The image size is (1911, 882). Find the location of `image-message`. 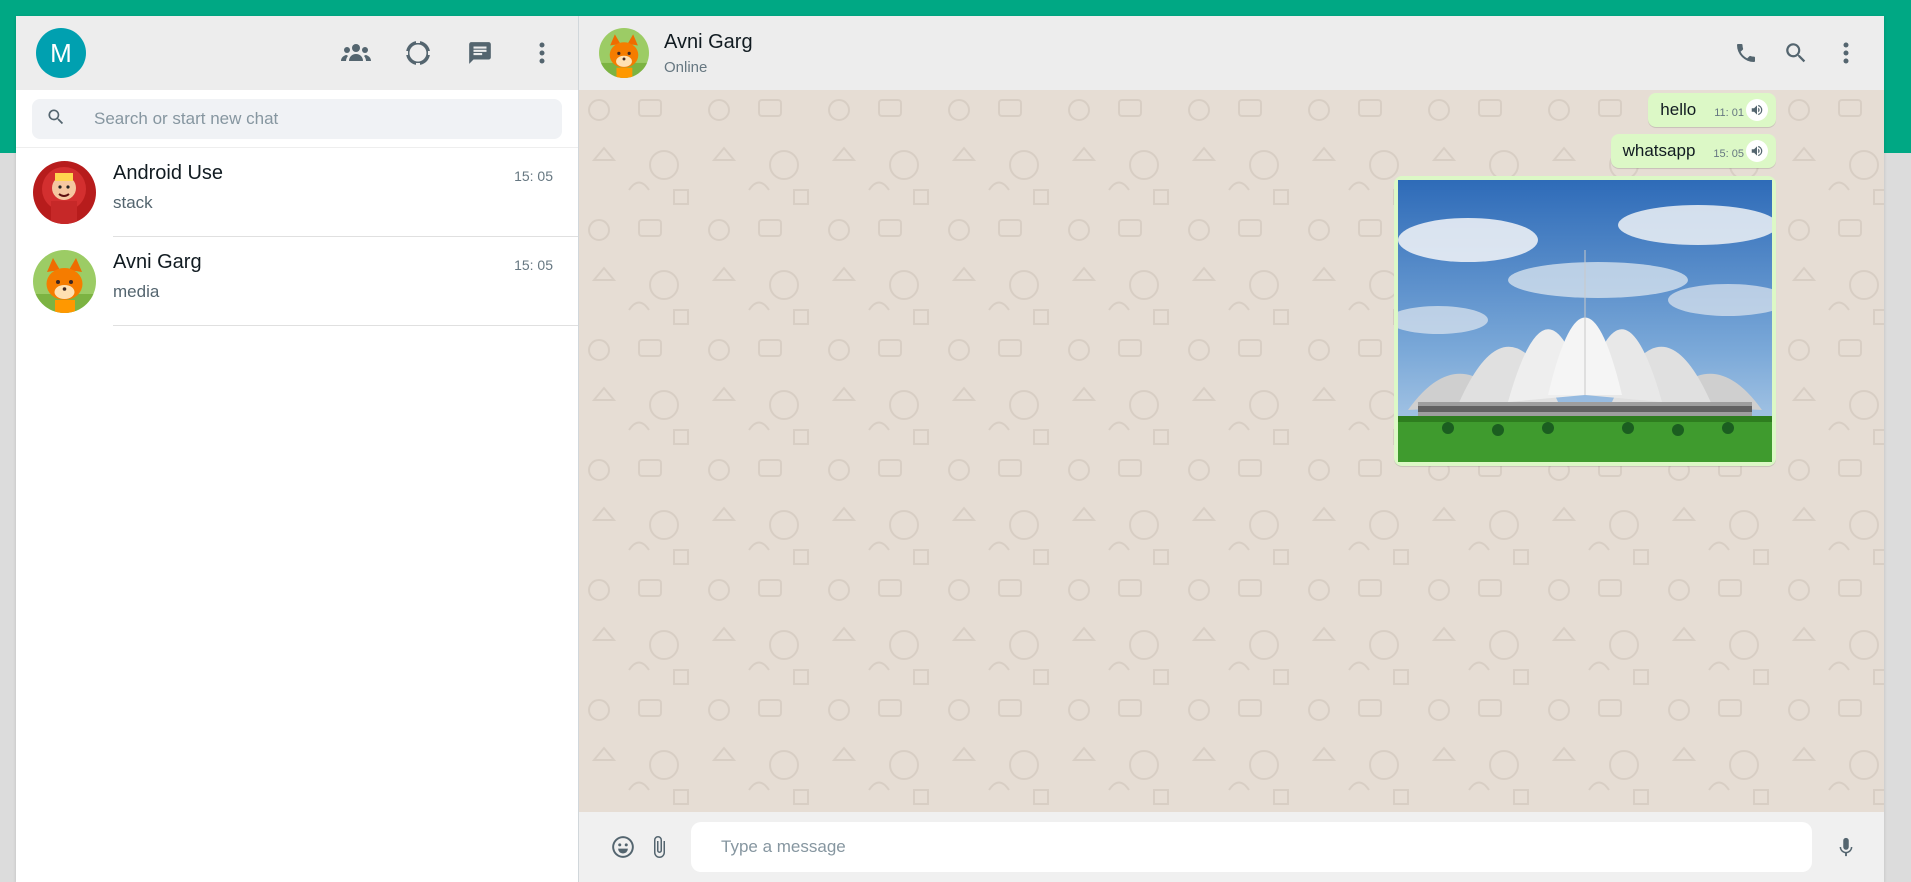

image-message is located at coordinates (1585, 321).